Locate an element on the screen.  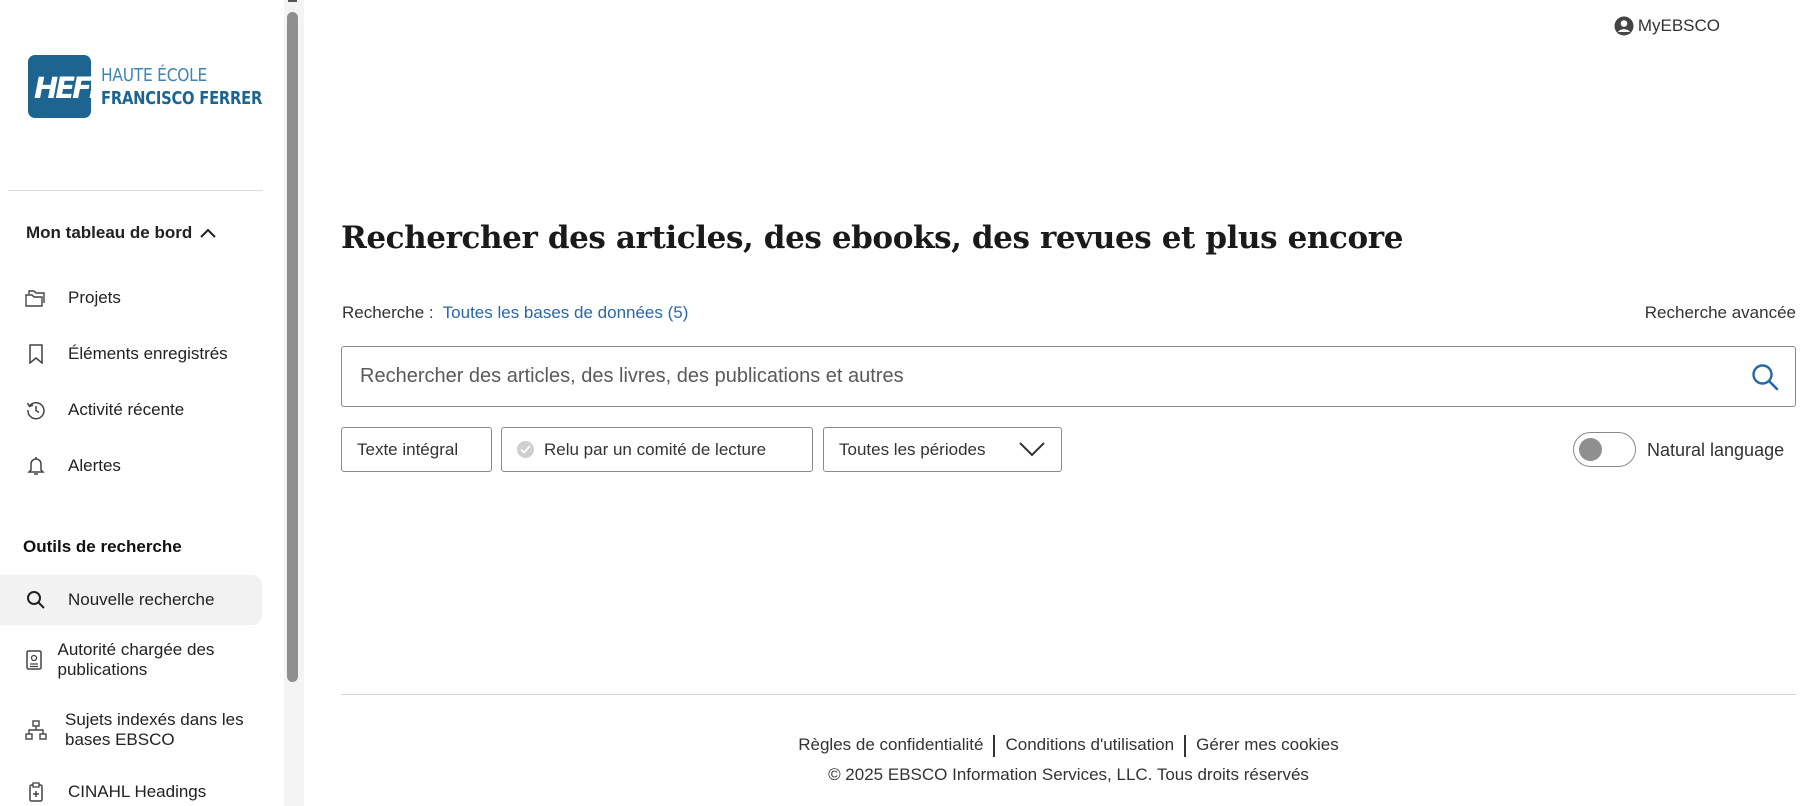
period-dropdown-label: Toutes les périodes is located at coordinates (912, 449).